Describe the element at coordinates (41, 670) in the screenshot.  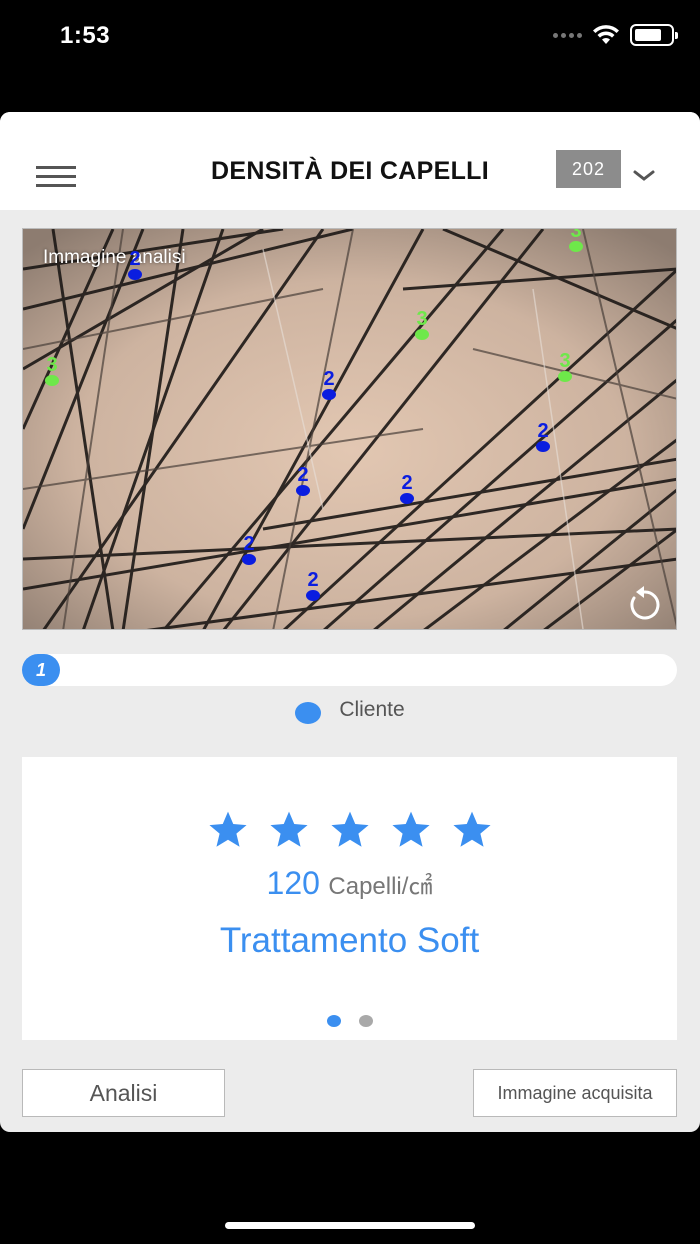
I see `progress-knob: 1` at that location.